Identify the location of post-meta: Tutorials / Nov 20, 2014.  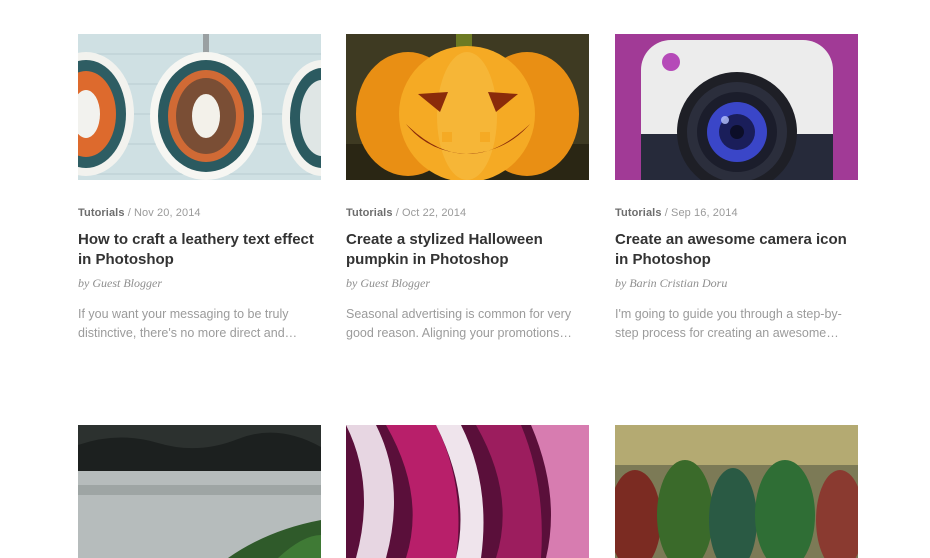
(199, 213).